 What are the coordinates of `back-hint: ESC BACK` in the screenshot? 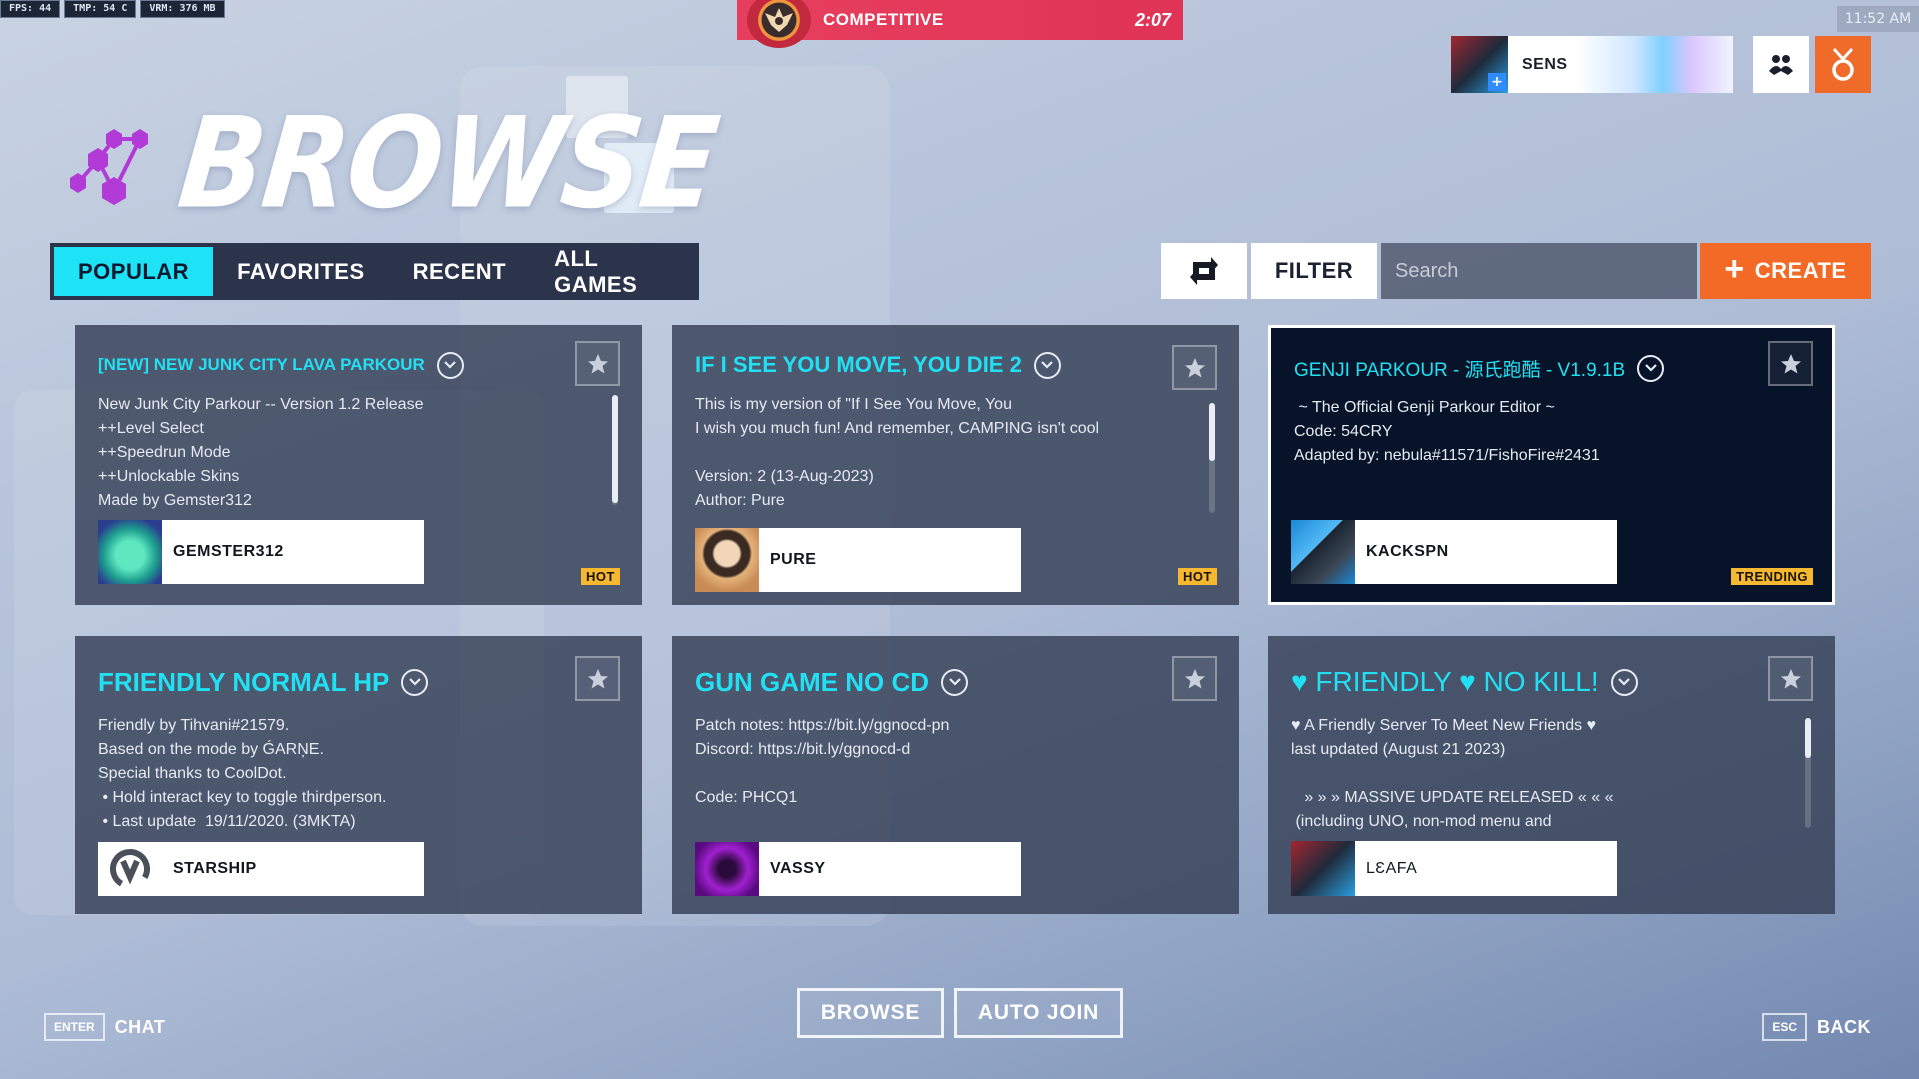 It's located at (1816, 1027).